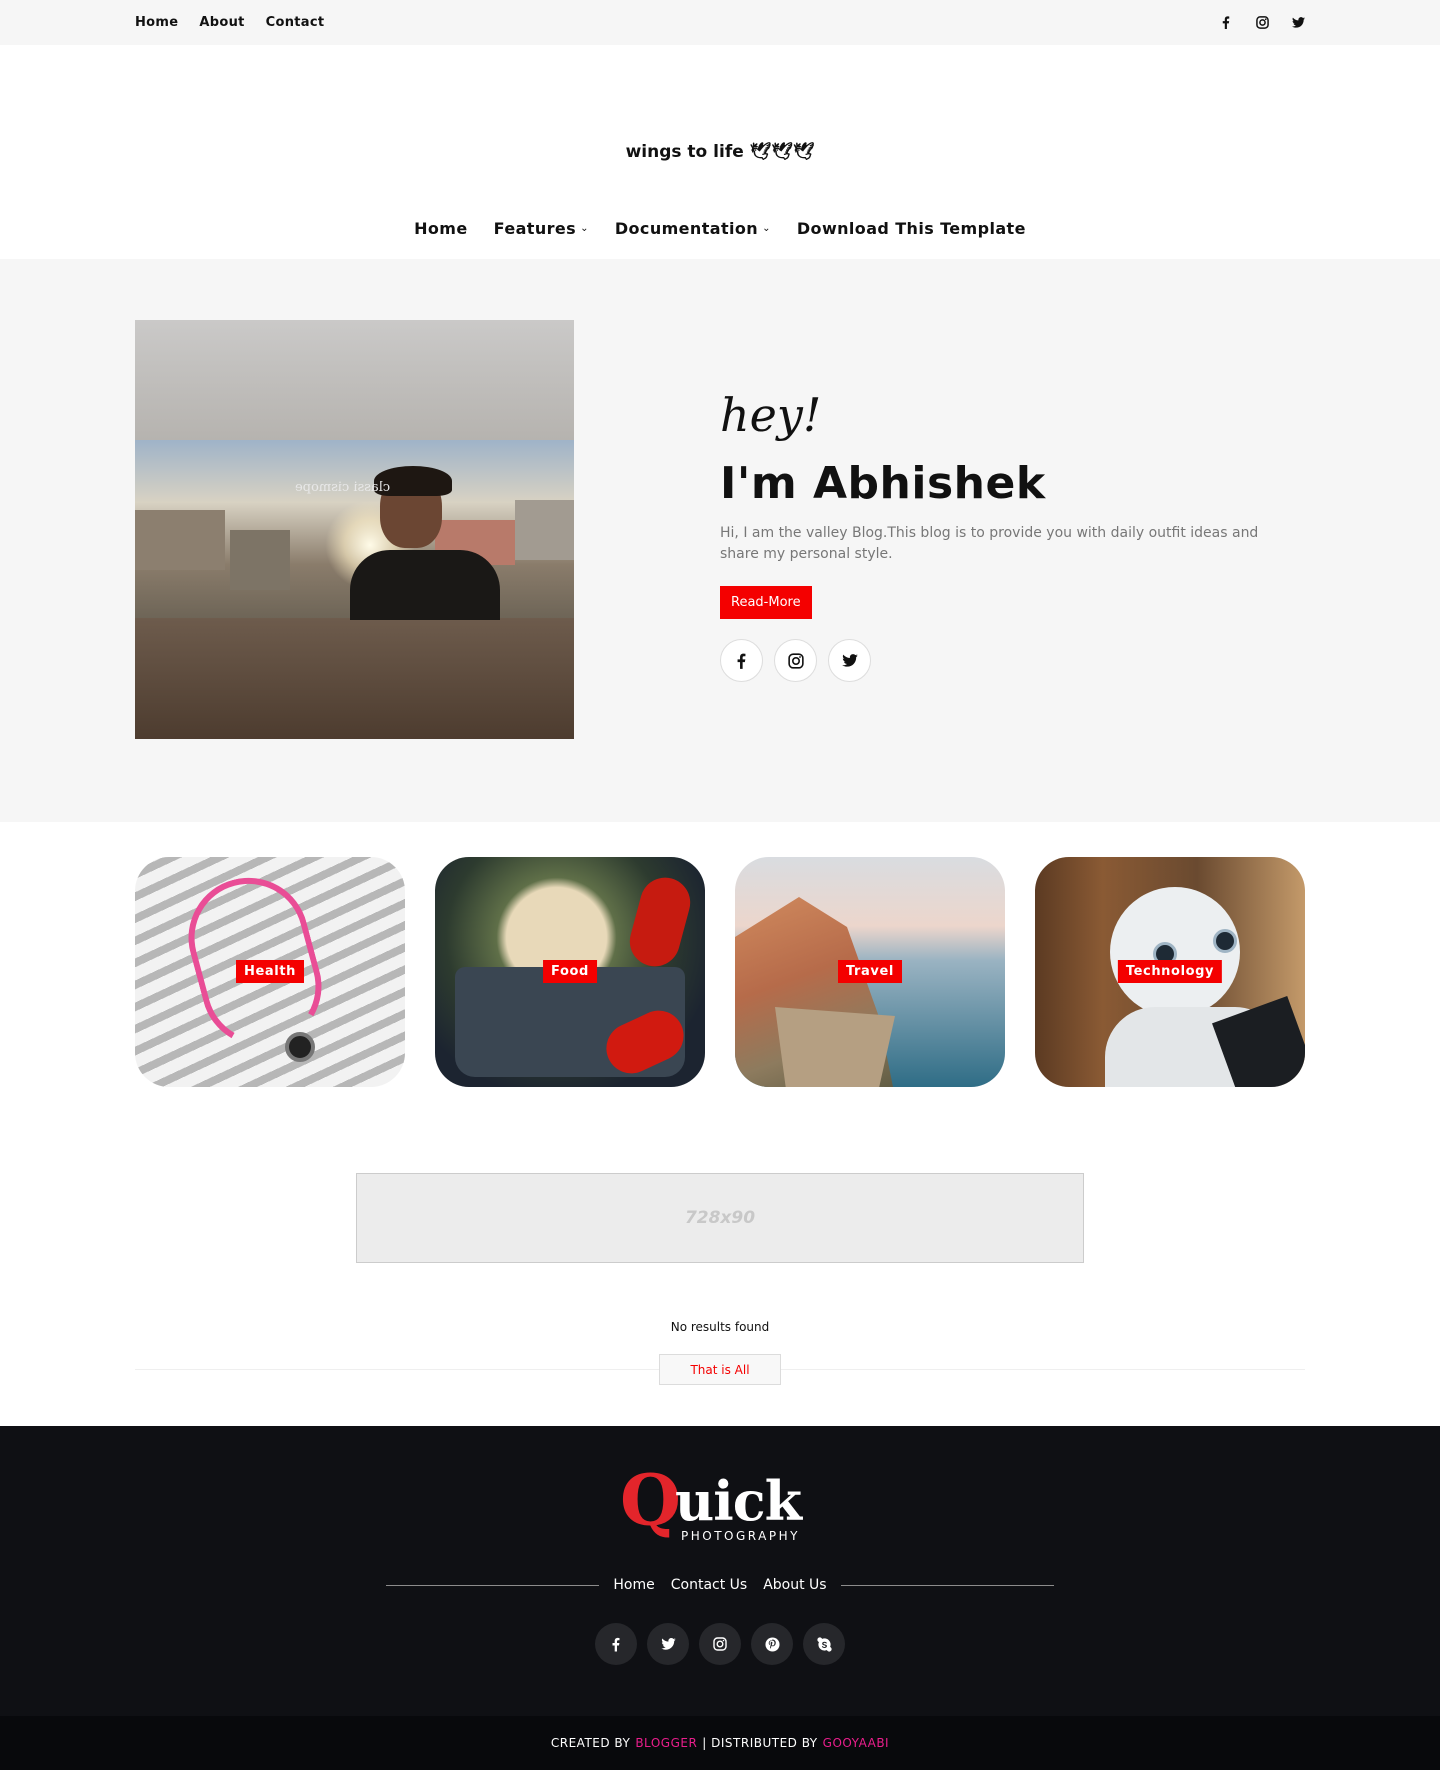 This screenshot has height=1770, width=1440. What do you see at coordinates (824, 1644) in the screenshot?
I see `skype-icon` at bounding box center [824, 1644].